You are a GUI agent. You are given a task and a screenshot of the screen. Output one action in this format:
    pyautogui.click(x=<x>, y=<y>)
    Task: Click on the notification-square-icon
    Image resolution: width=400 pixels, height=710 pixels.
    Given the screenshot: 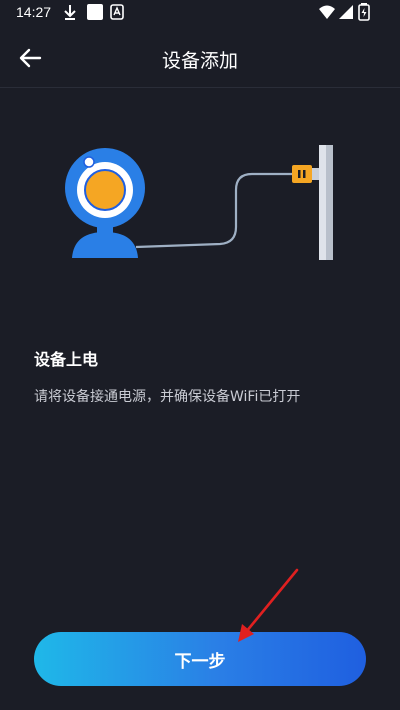 What is the action you would take?
    pyautogui.click(x=95, y=12)
    